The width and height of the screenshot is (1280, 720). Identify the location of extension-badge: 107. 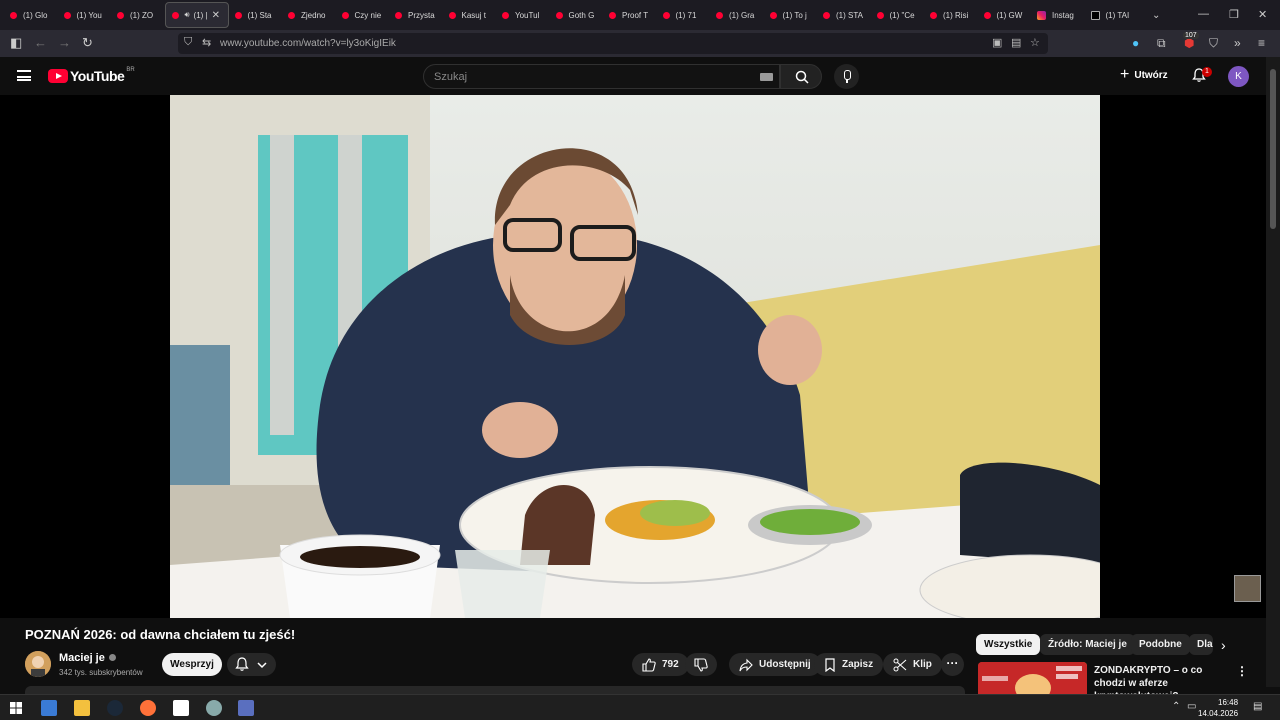
(1191, 35).